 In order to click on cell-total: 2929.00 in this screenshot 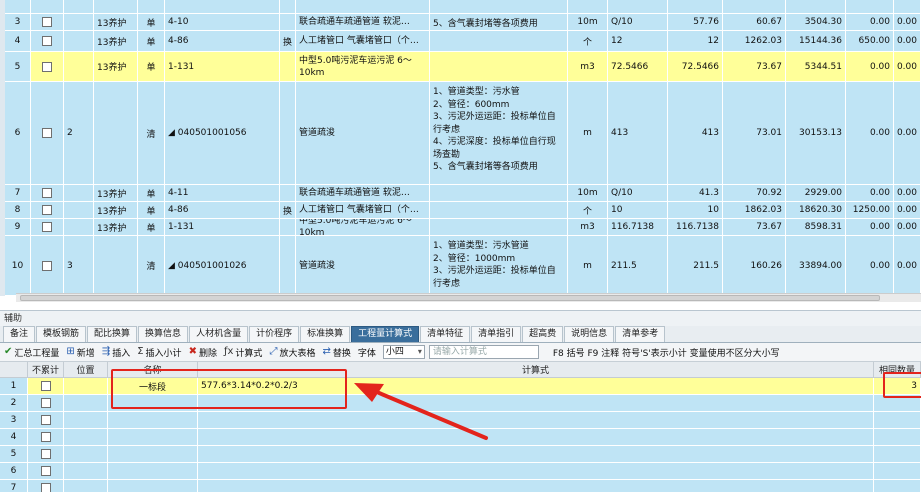, I will do `click(816, 193)`.